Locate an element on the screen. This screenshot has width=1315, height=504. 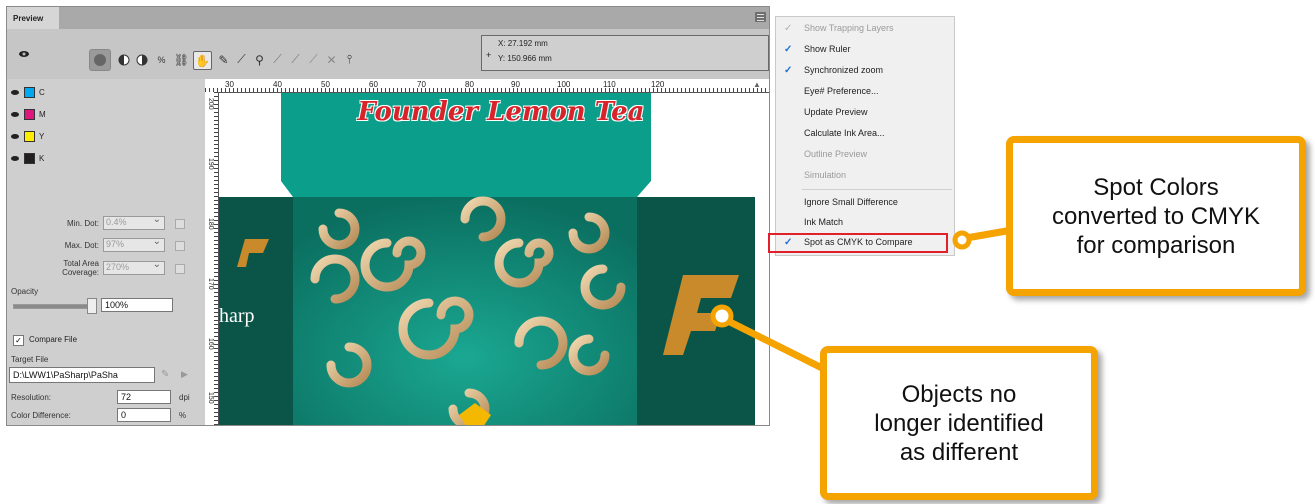
callout-line: Spot Colors is located at coordinates (1156, 187).